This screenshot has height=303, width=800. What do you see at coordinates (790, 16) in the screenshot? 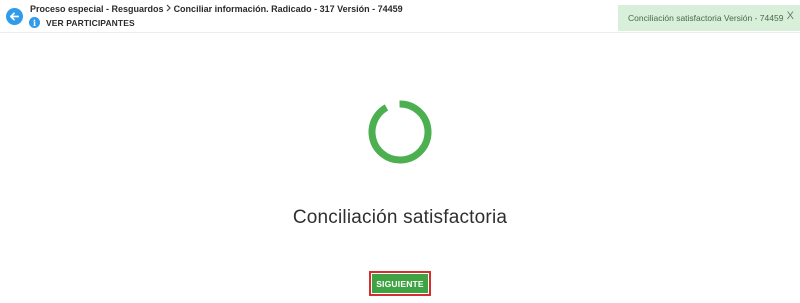
I see `toast-close-button: X` at bounding box center [790, 16].